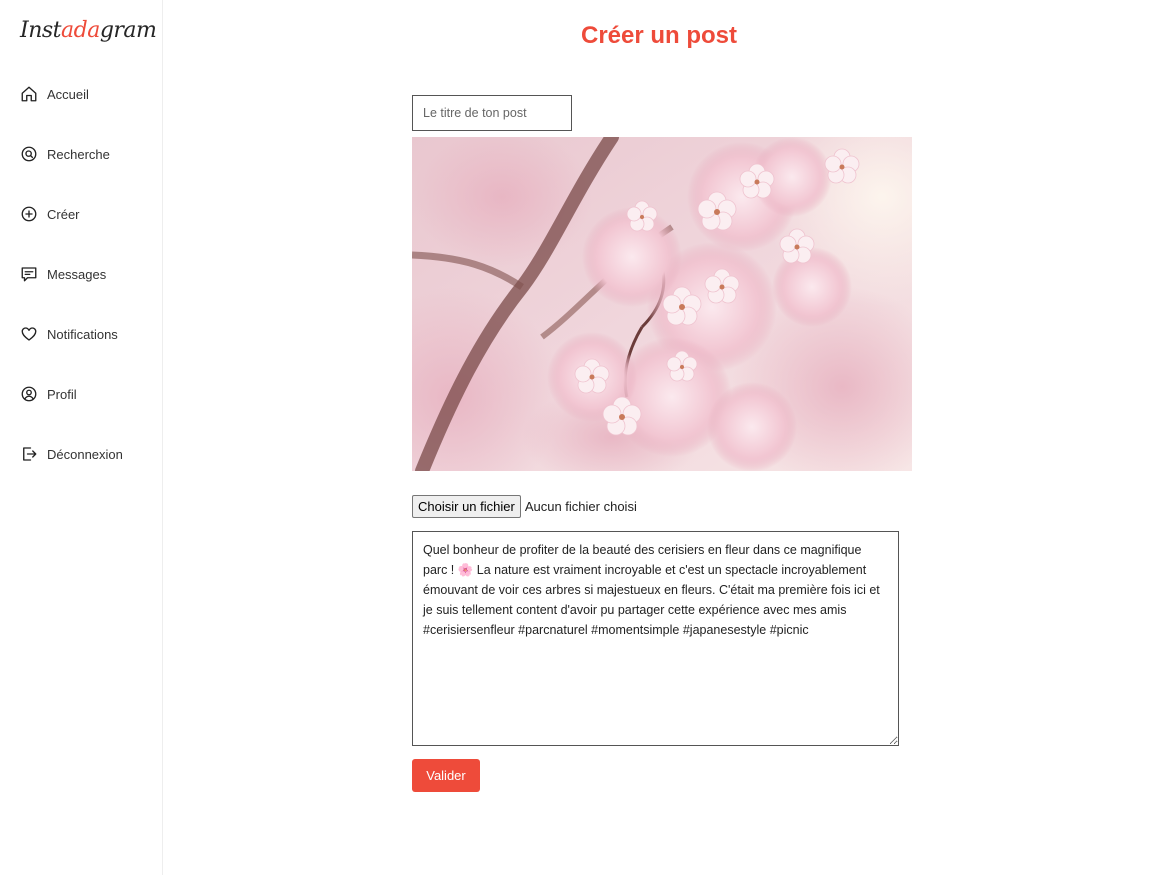 The height and width of the screenshot is (875, 1155). I want to click on sidebar-item-profil: Profil, so click(71, 394).